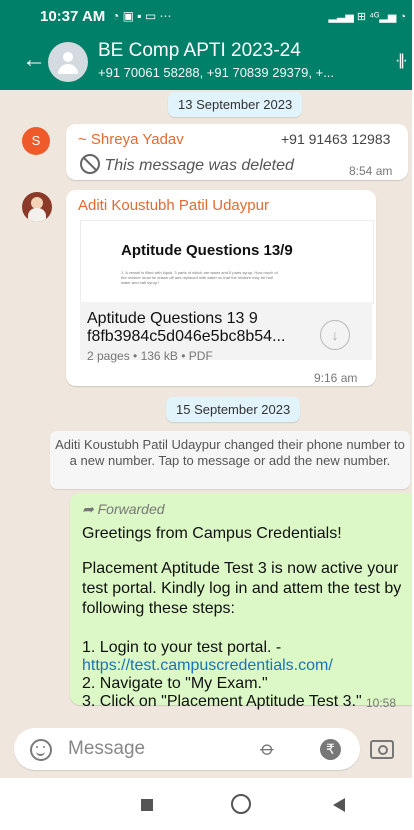  I want to click on home-icon, so click(241, 804).